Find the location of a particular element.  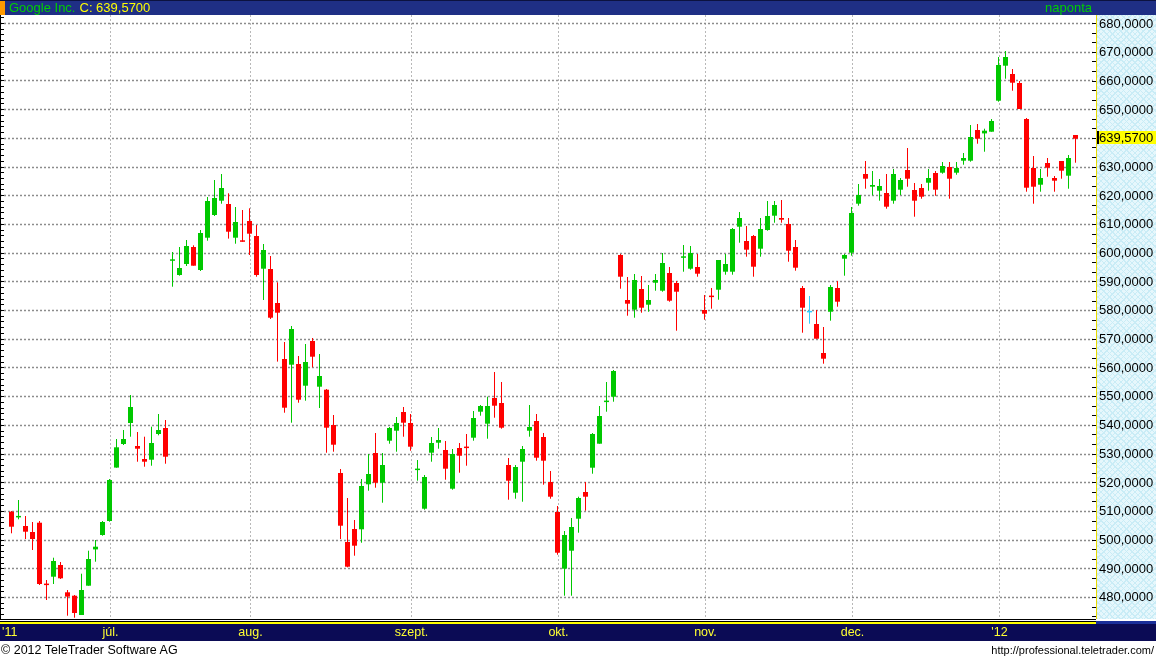

axis-label: 620,0000 is located at coordinates (1126, 195).